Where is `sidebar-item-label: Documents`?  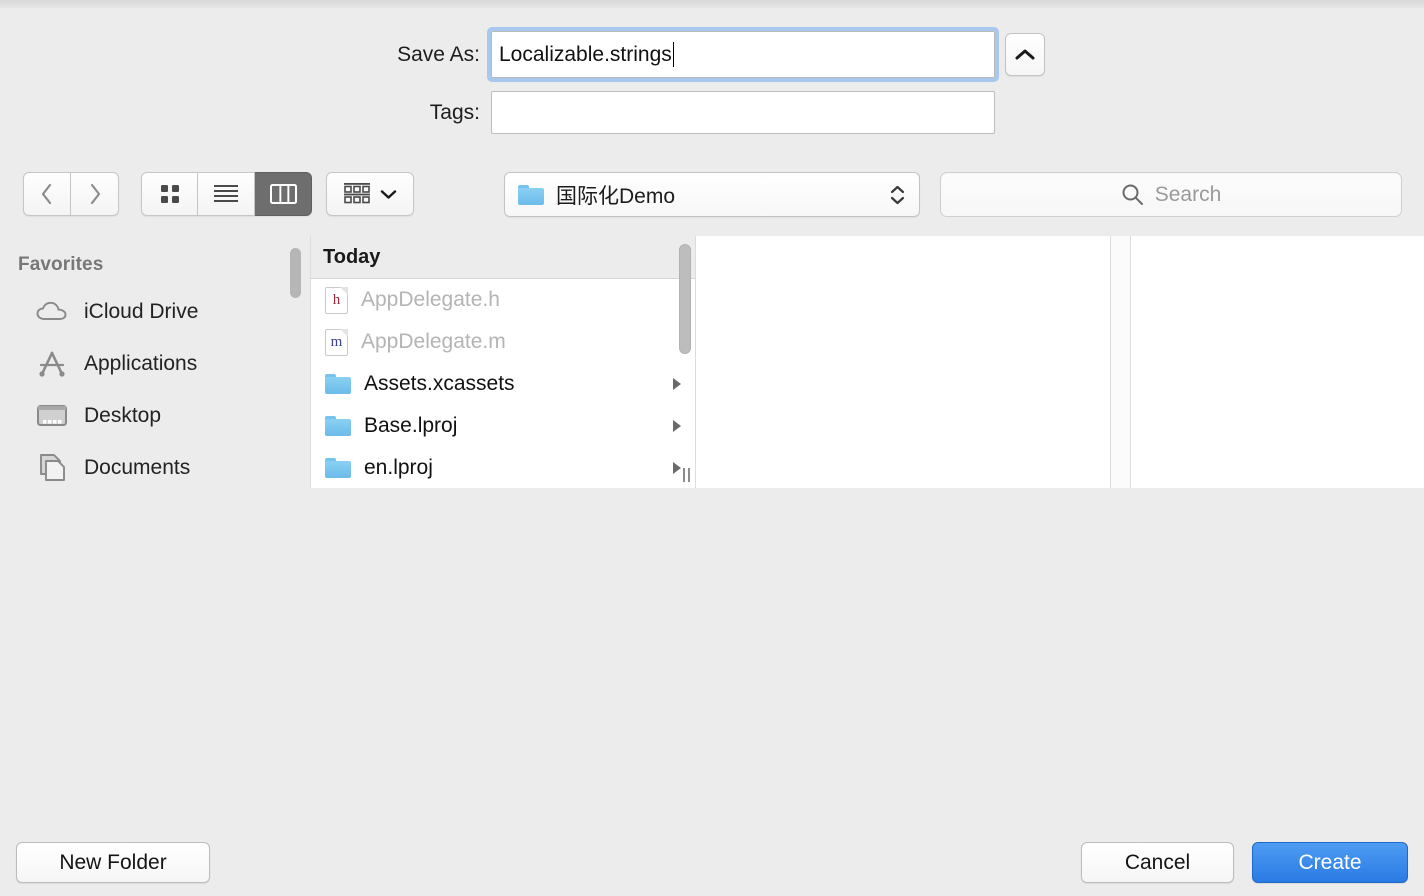 sidebar-item-label: Documents is located at coordinates (137, 467).